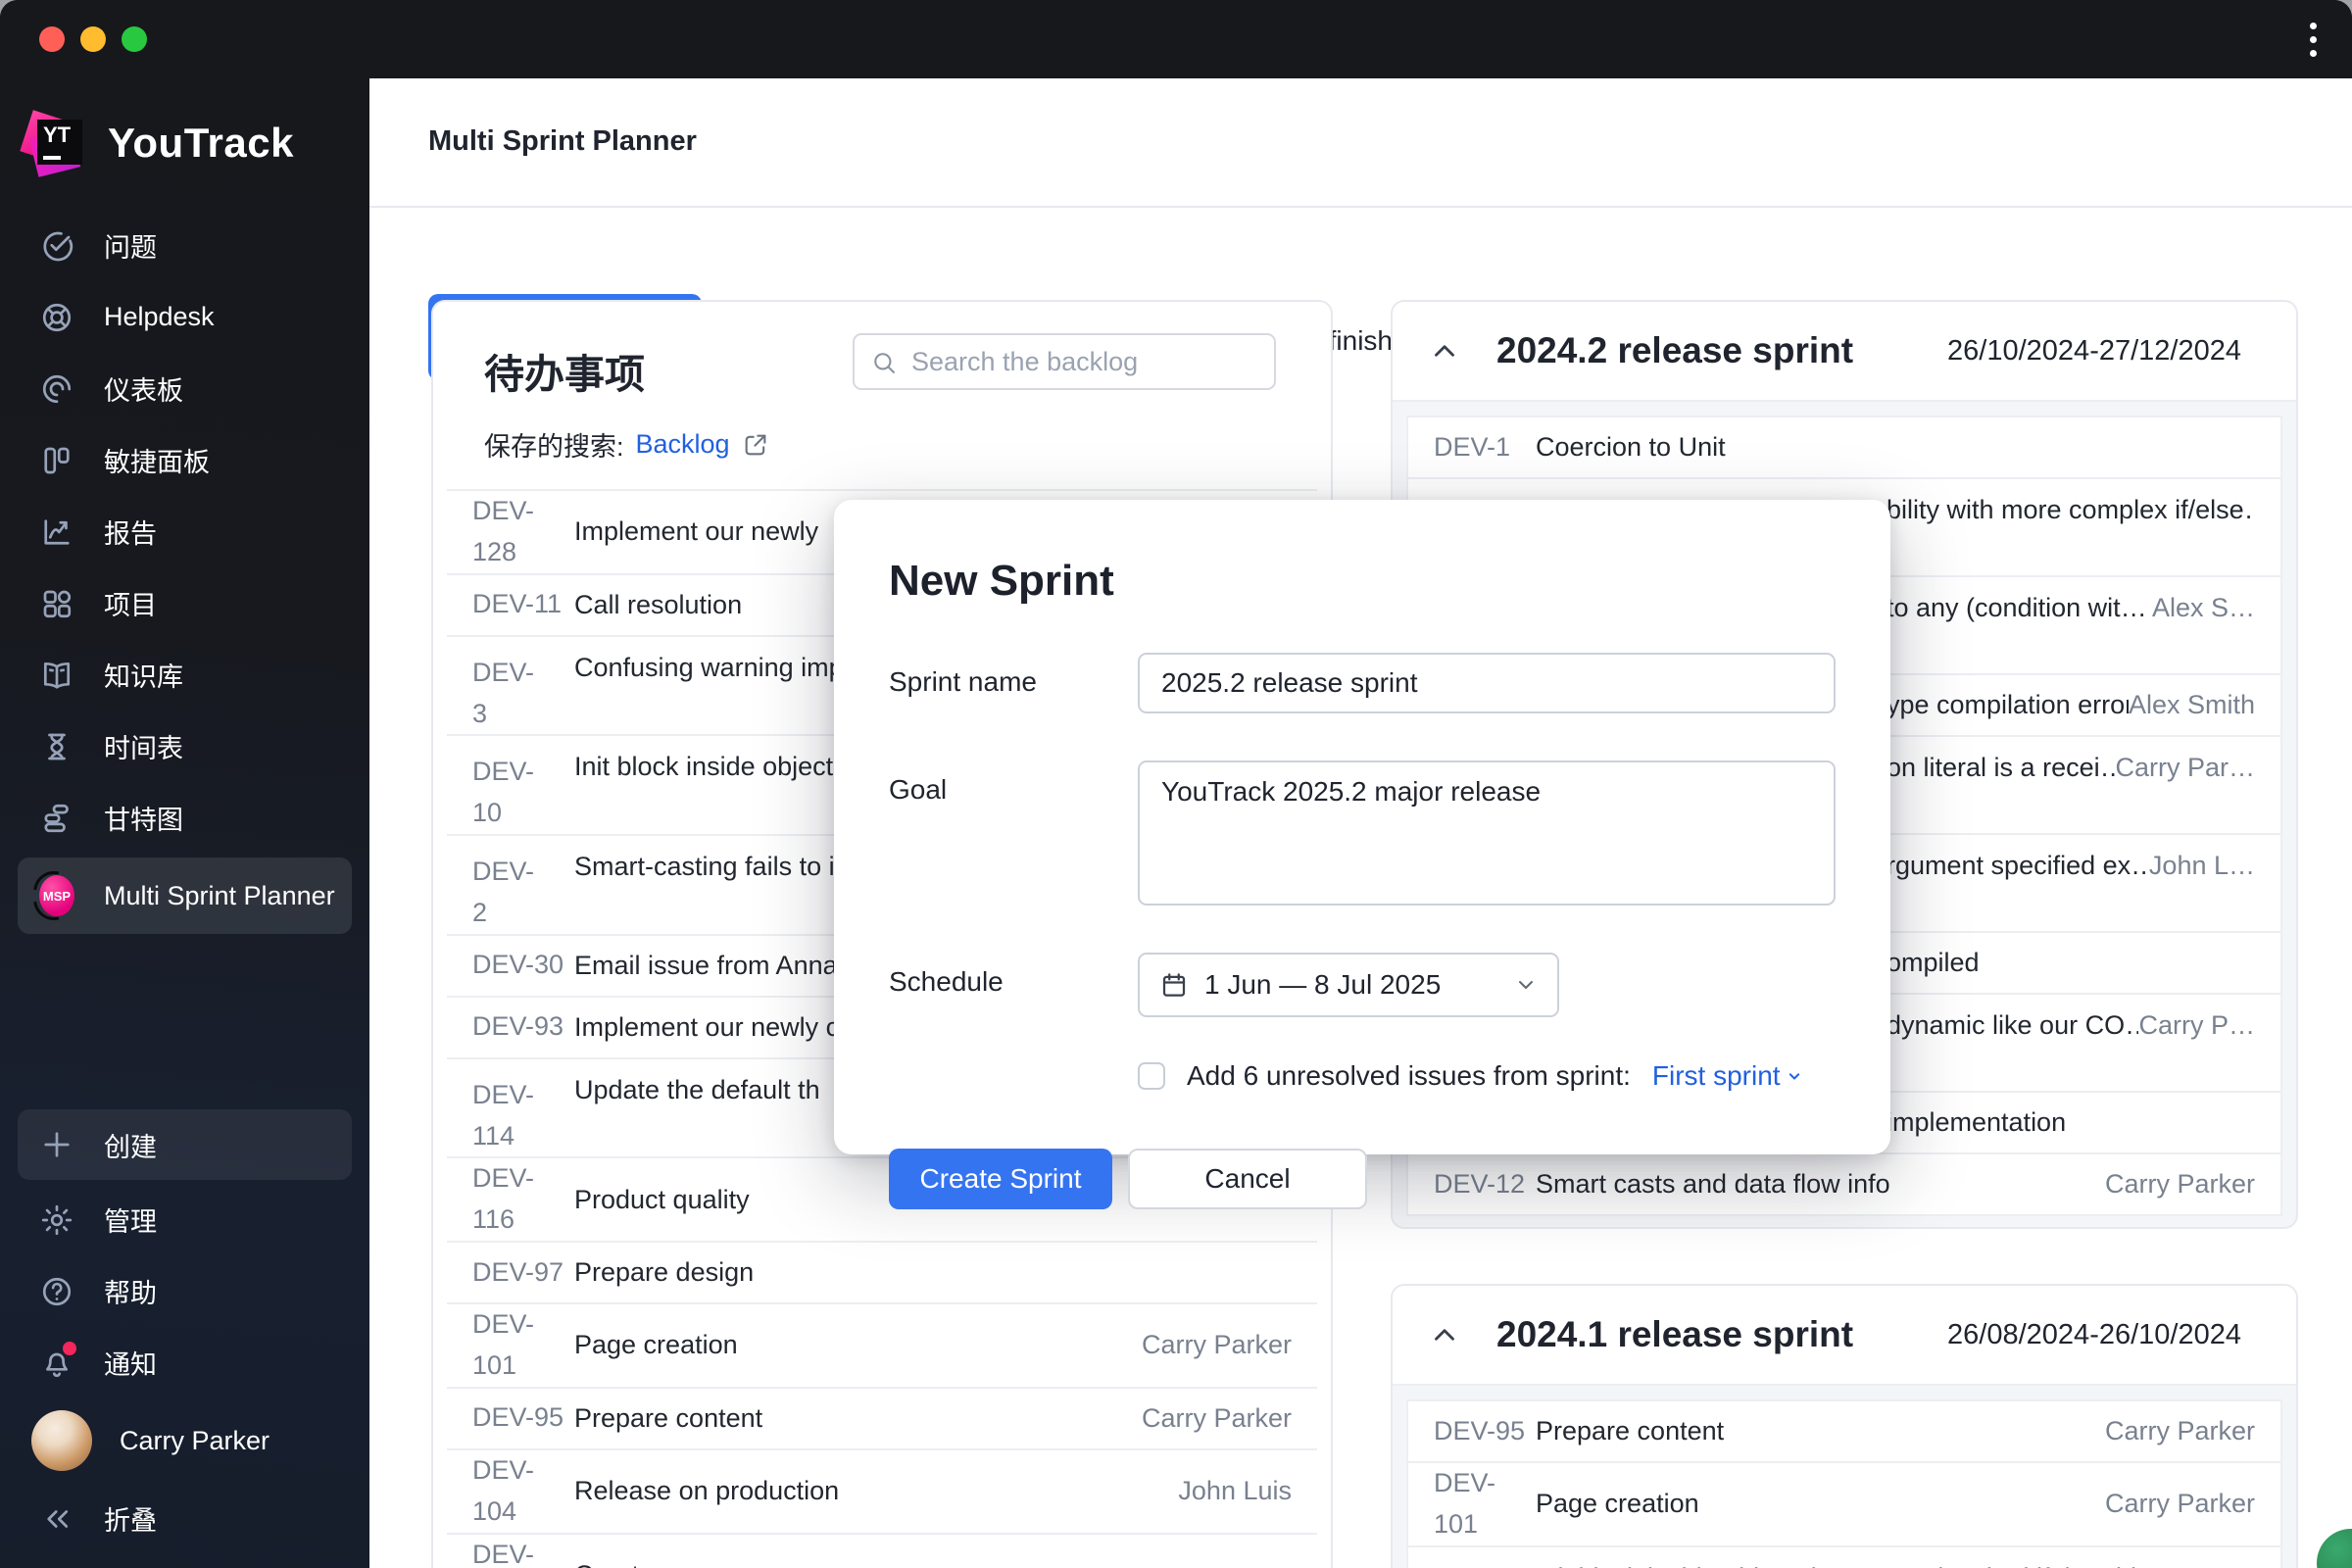 This screenshot has height=1568, width=2352. Describe the element at coordinates (1323, 984) in the screenshot. I see `schedule-value: 1 Jun — 8 Jul 2025` at that location.